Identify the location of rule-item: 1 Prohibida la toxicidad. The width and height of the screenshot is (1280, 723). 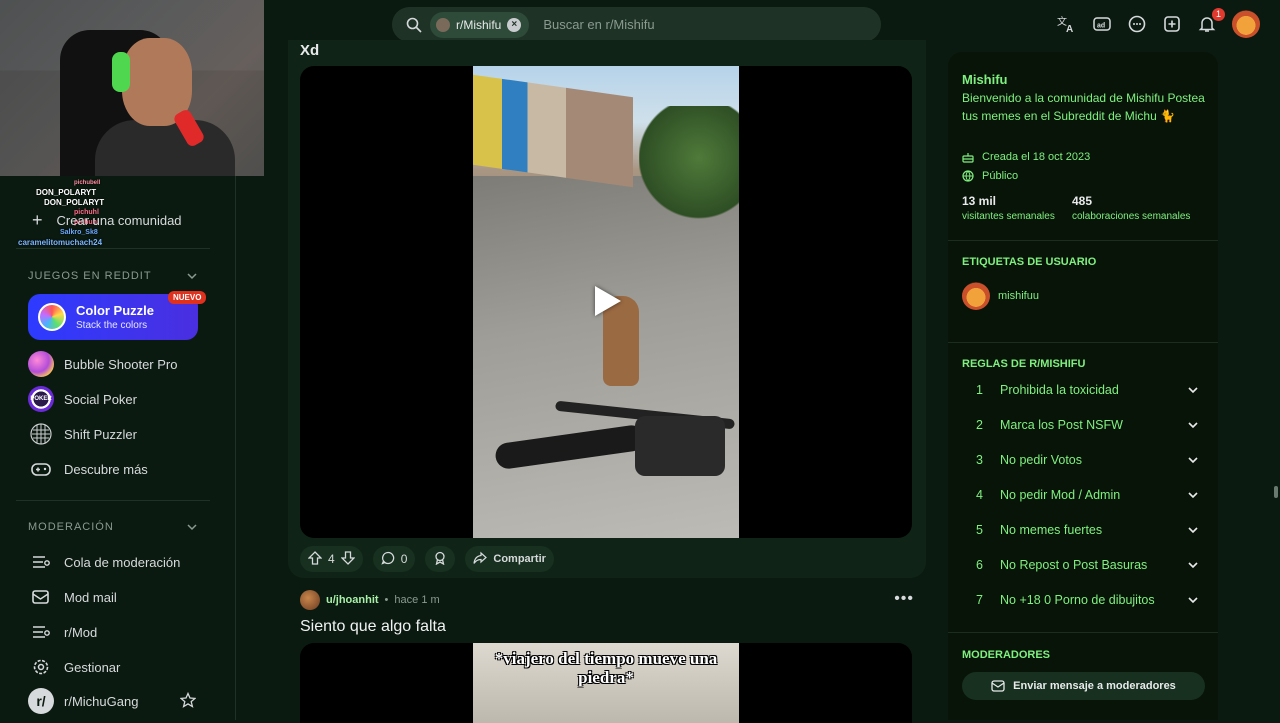
(1088, 390).